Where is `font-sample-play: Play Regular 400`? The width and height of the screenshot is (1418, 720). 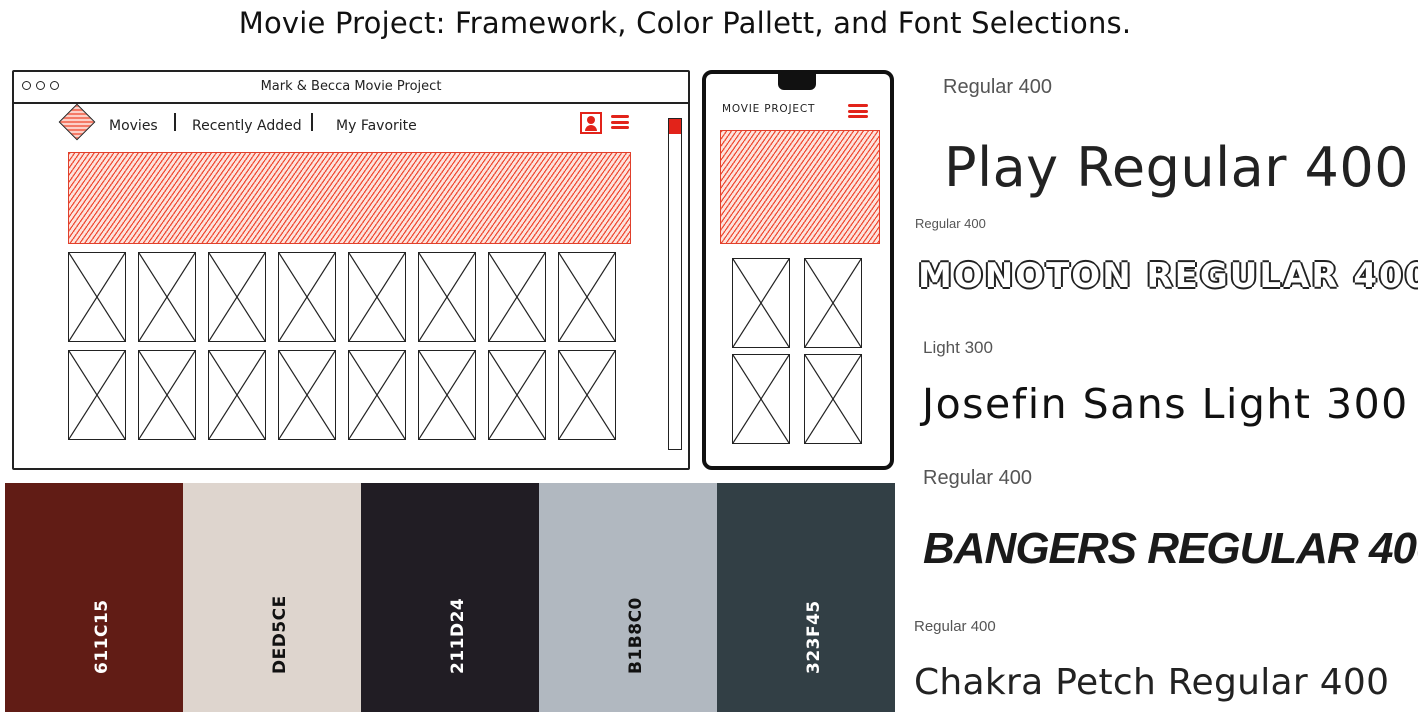
font-sample-play: Play Regular 400 is located at coordinates (1177, 167).